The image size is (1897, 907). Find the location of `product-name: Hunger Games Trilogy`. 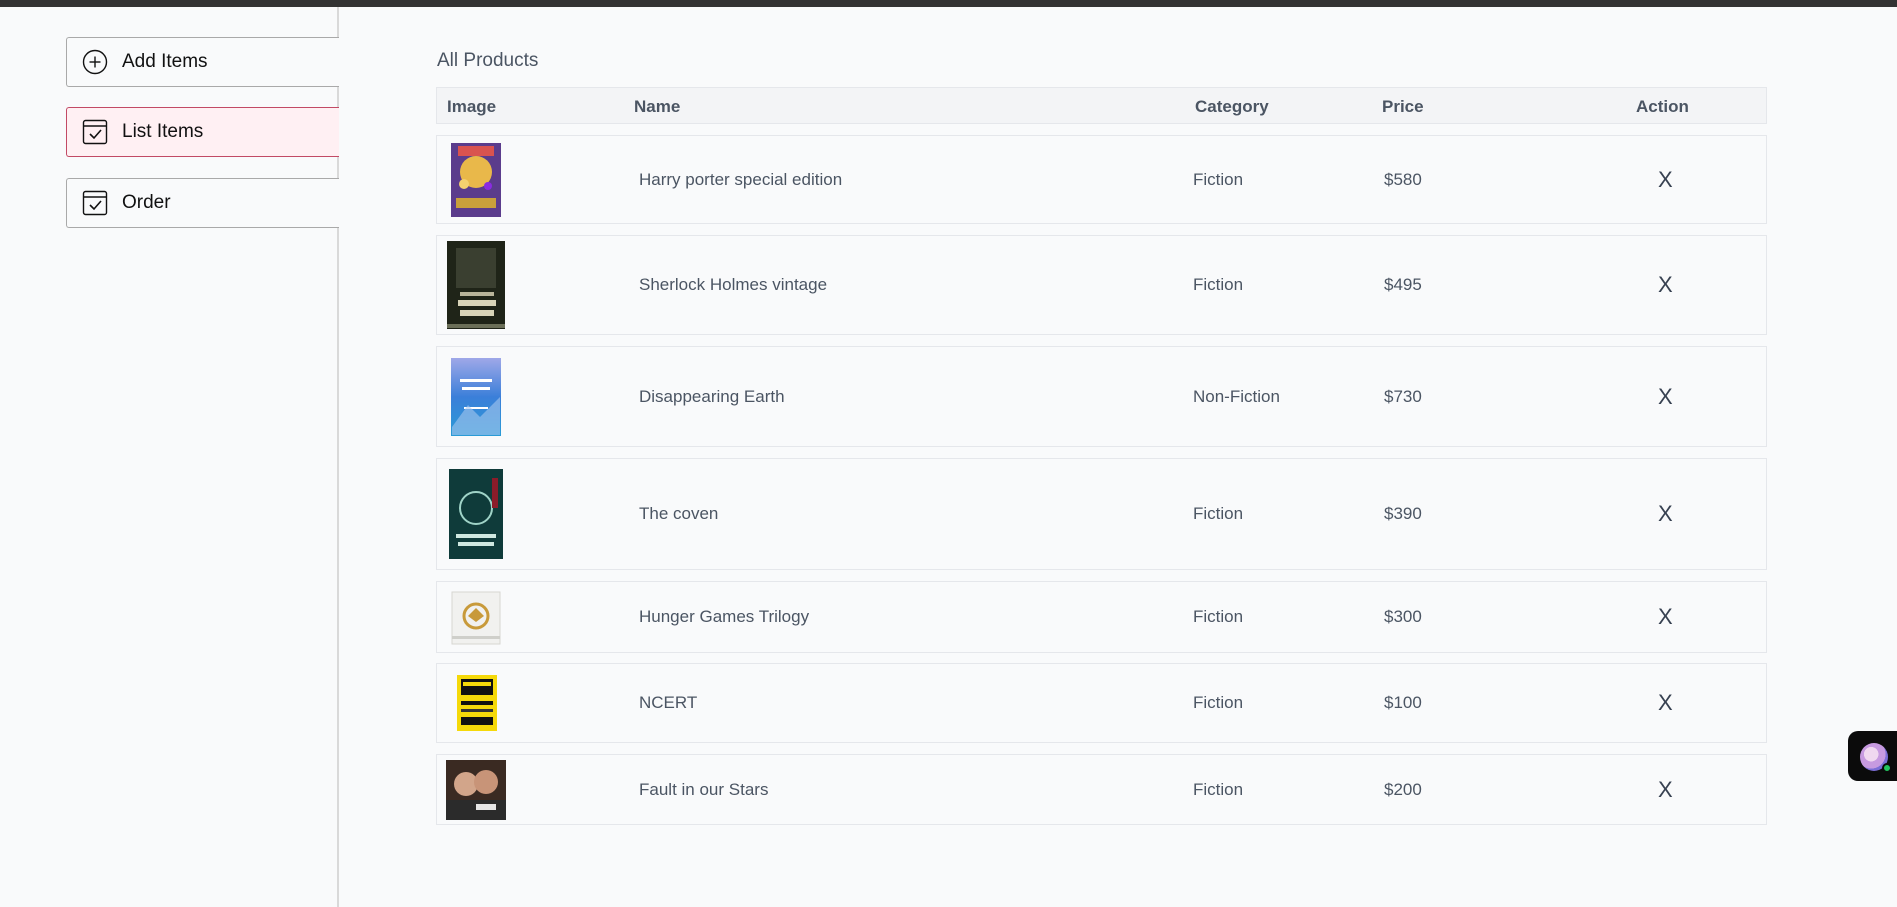

product-name: Hunger Games Trilogy is located at coordinates (724, 616).